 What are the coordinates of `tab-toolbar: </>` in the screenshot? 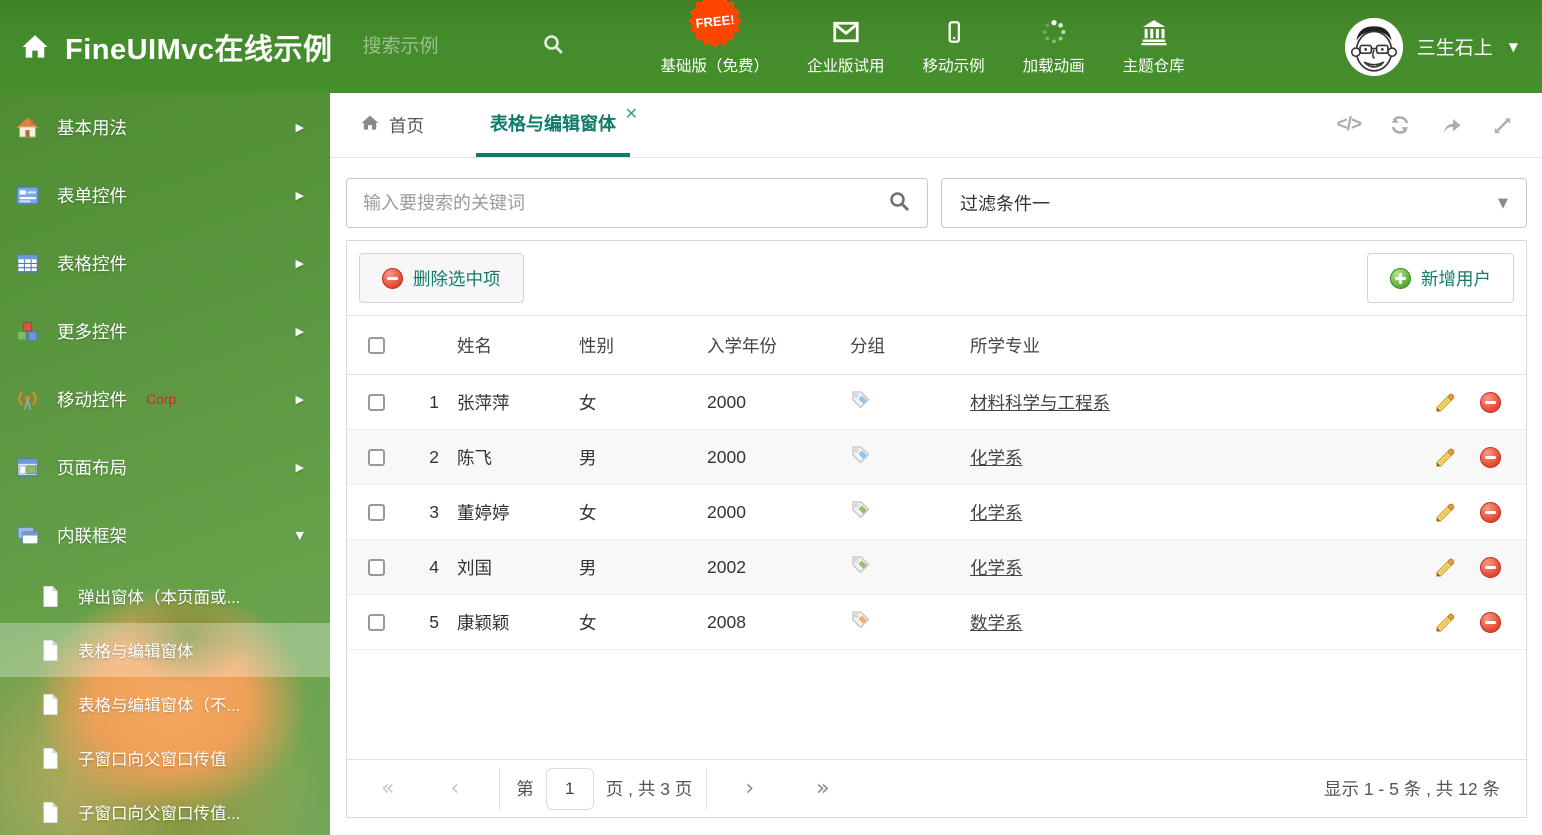 It's located at (1439, 125).